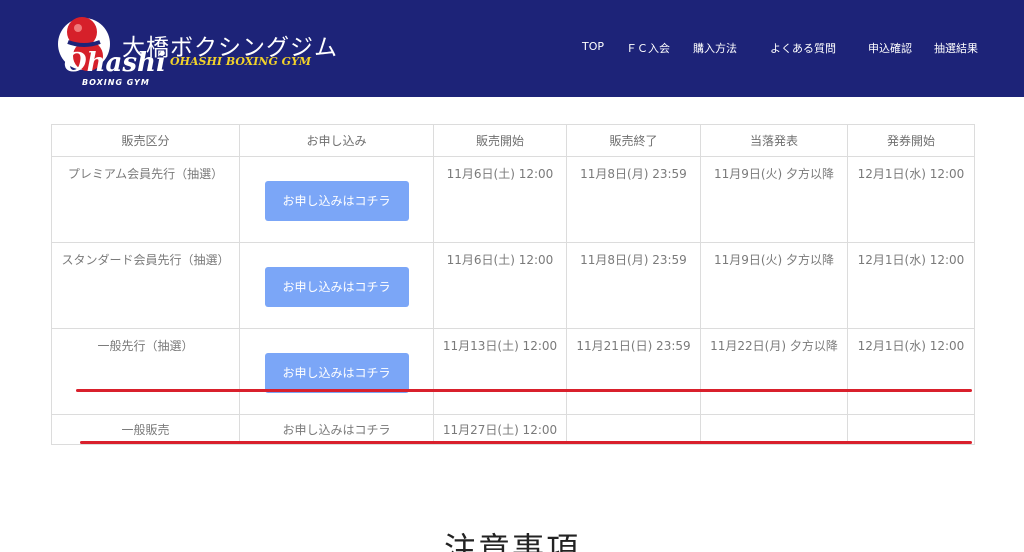  What do you see at coordinates (956, 48) in the screenshot?
I see `nav-item-lottery-results: 抽選結果` at bounding box center [956, 48].